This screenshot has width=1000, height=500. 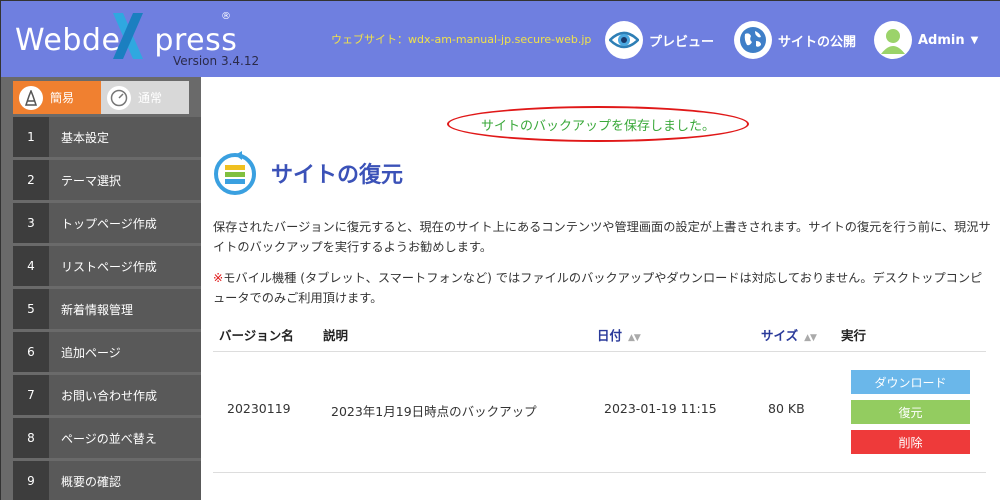 I want to click on cell-date: 2023-01-19 11:15, so click(x=660, y=408).